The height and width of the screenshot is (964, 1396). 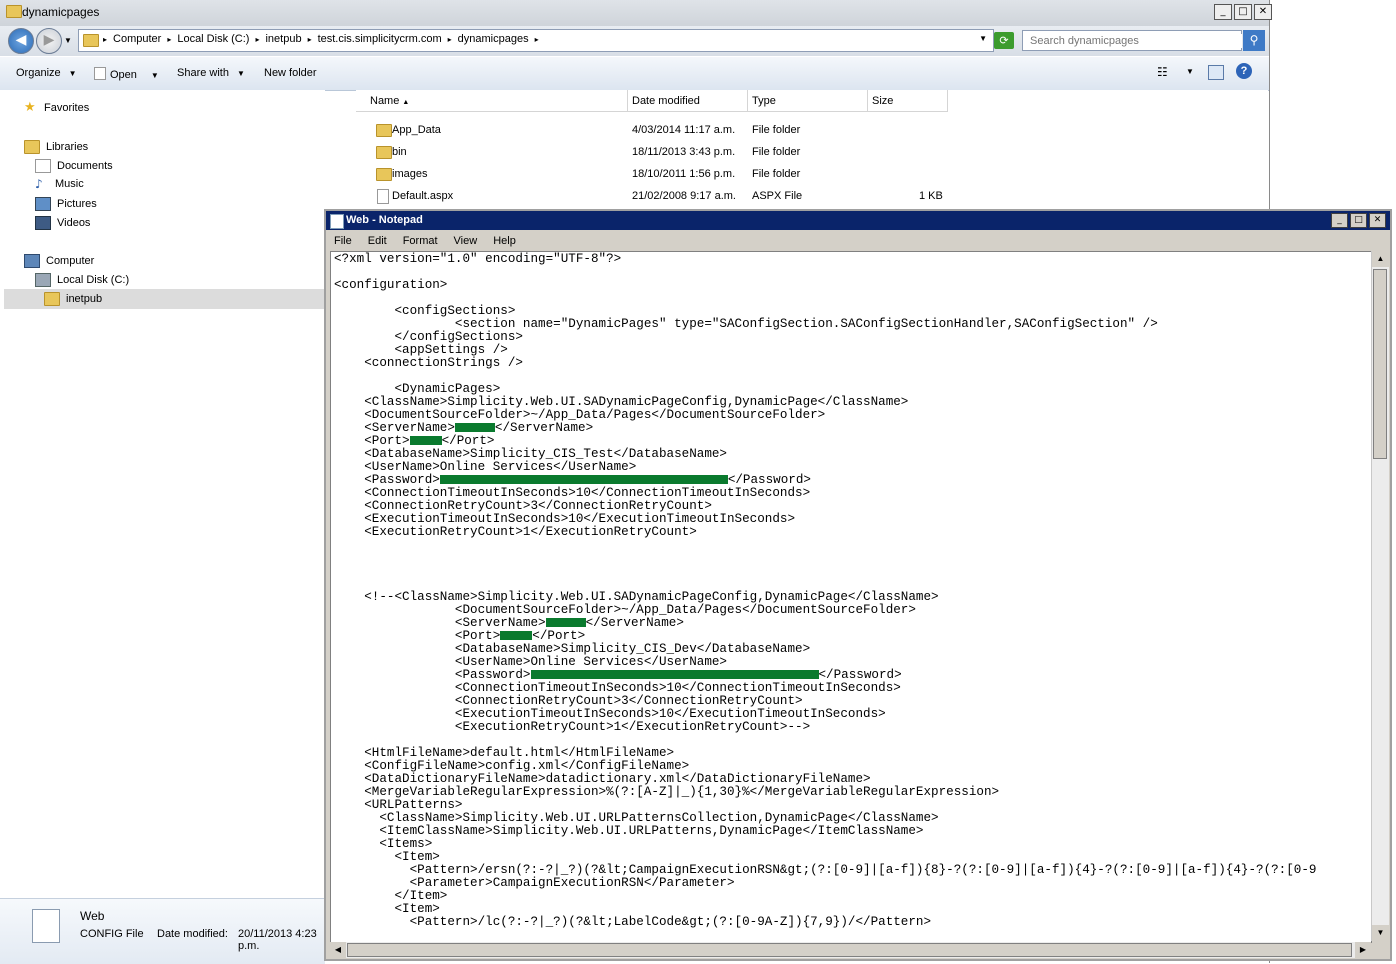 I want to click on scroll-down-icon: ▼, so click(x=1380, y=933).